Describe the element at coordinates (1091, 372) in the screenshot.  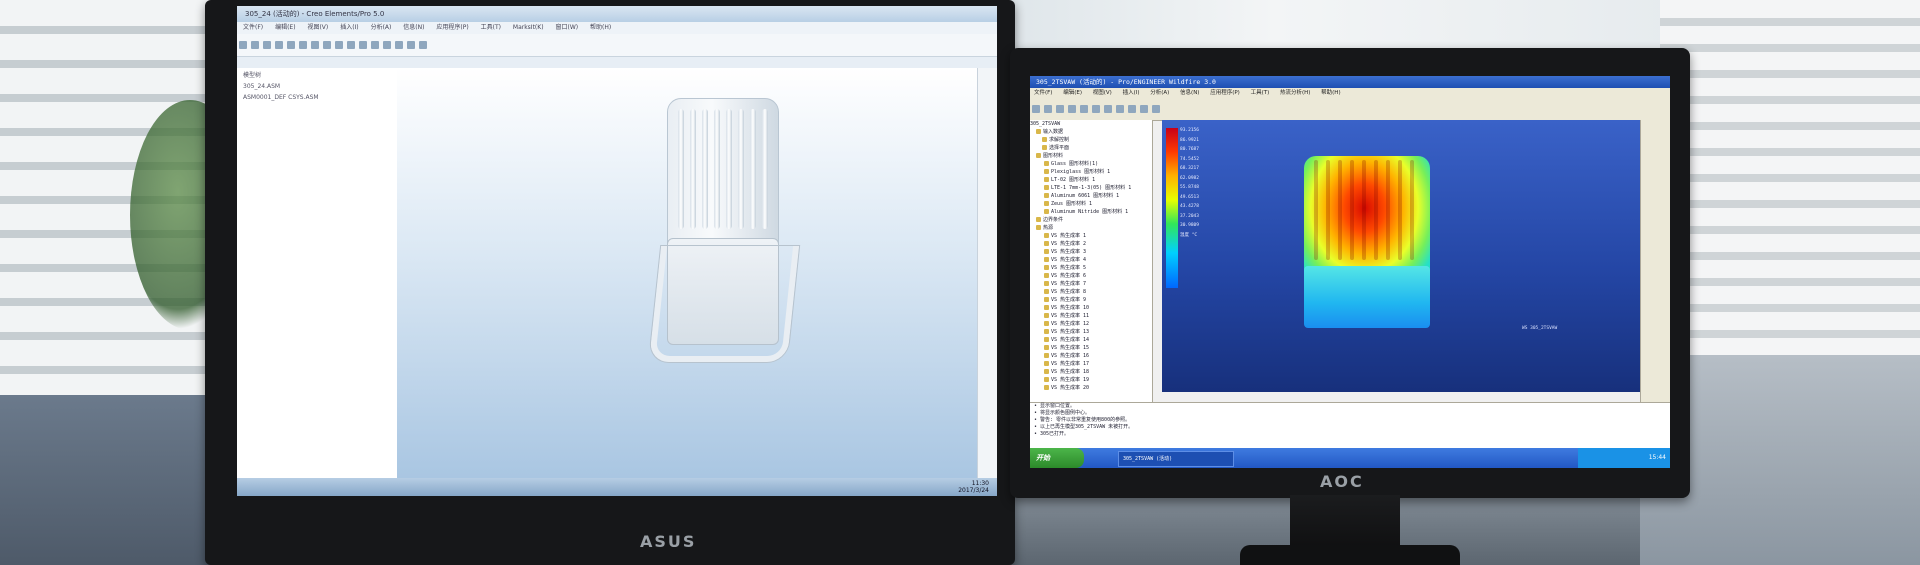
I see `tree-item: VS 热生成率 18` at that location.